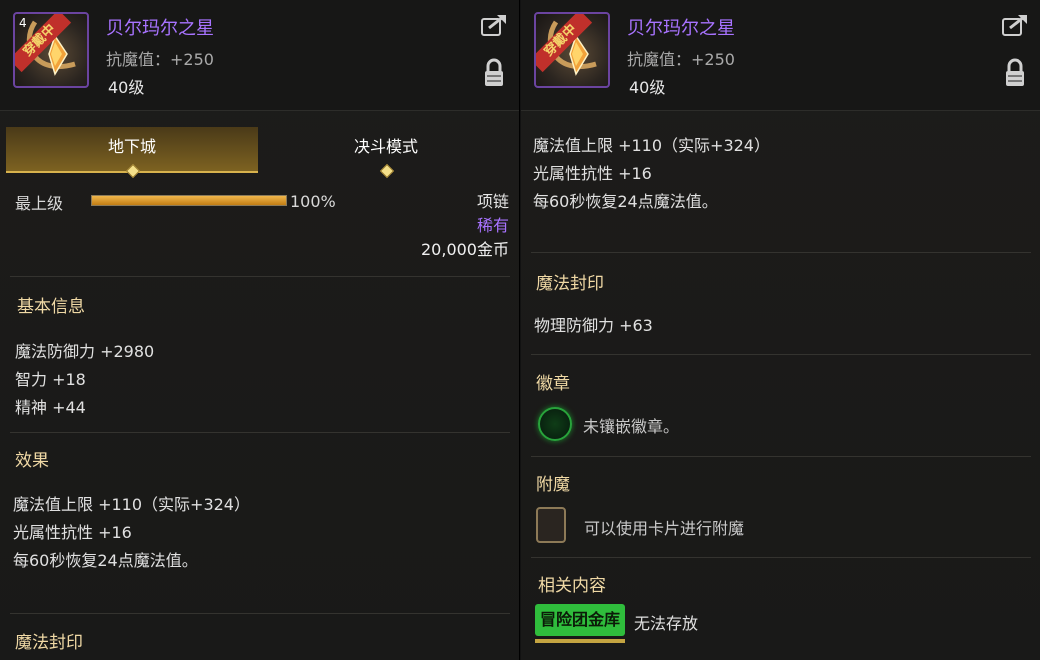 The height and width of the screenshot is (660, 1040). Describe the element at coordinates (631, 426) in the screenshot. I see `emblem-text: 未镶嵌徽章。` at that location.